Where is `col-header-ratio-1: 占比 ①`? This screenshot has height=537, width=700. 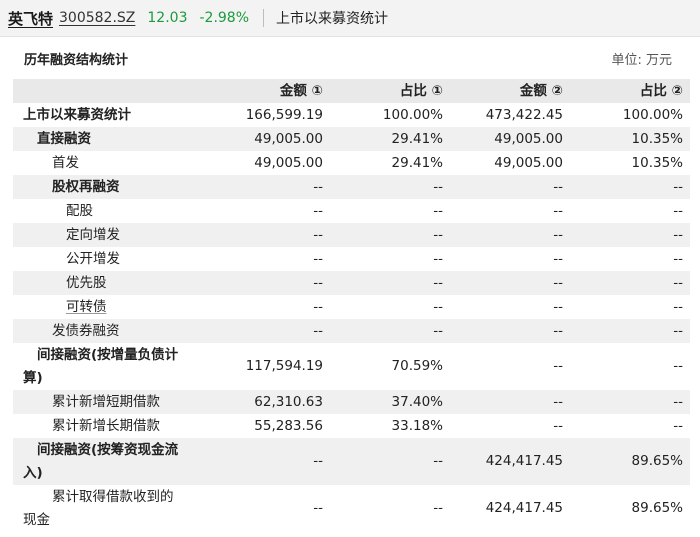
col-header-ratio-1: 占比 ① is located at coordinates (390, 91).